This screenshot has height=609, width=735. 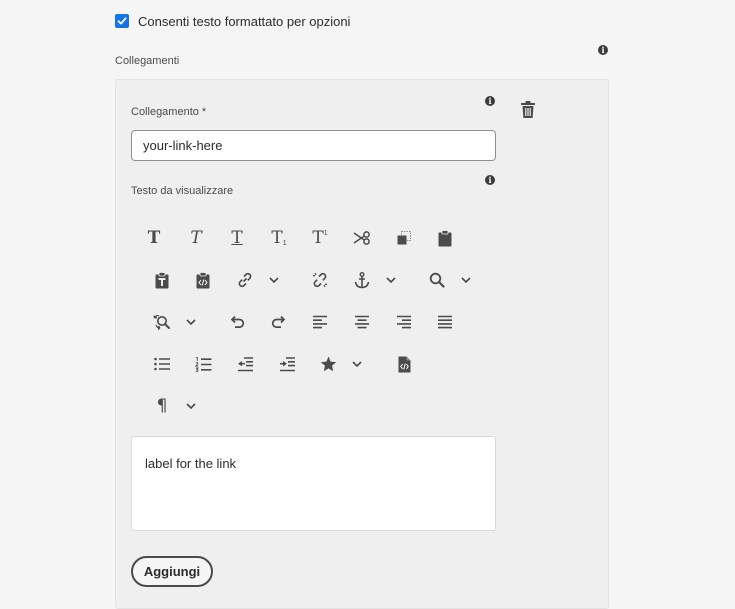 I want to click on cut-button, so click(x=362, y=238).